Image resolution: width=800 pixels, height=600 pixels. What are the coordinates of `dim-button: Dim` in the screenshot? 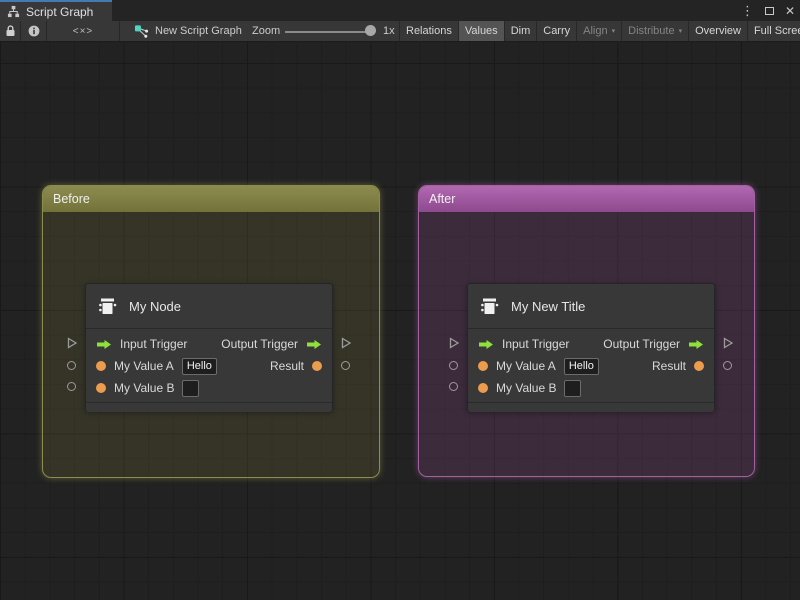 It's located at (520, 31).